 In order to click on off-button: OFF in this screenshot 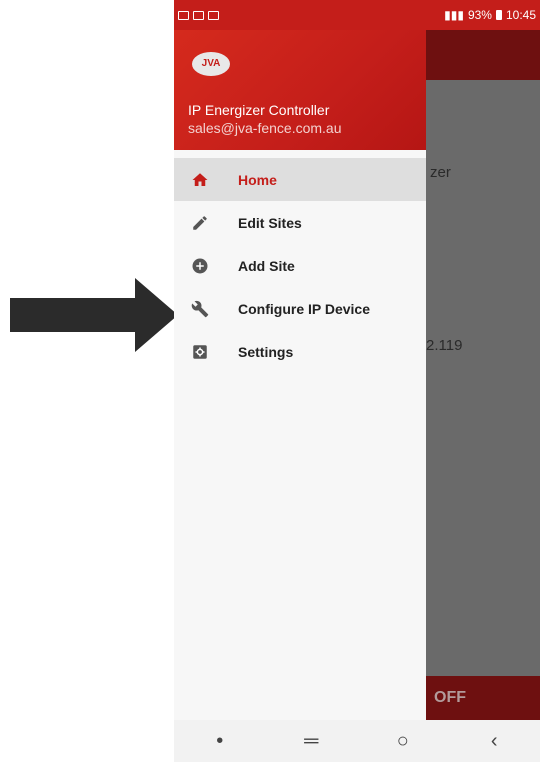, I will do `click(483, 698)`.